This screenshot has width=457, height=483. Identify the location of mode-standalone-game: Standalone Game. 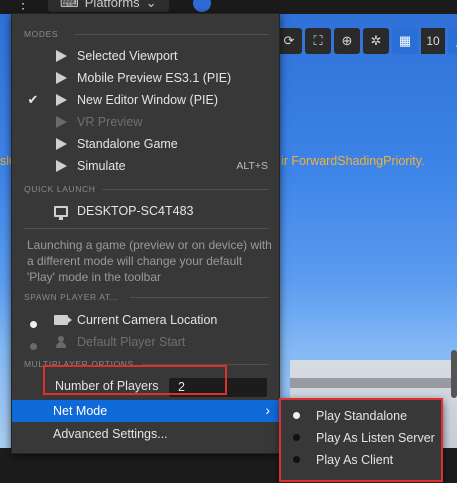
(145, 144).